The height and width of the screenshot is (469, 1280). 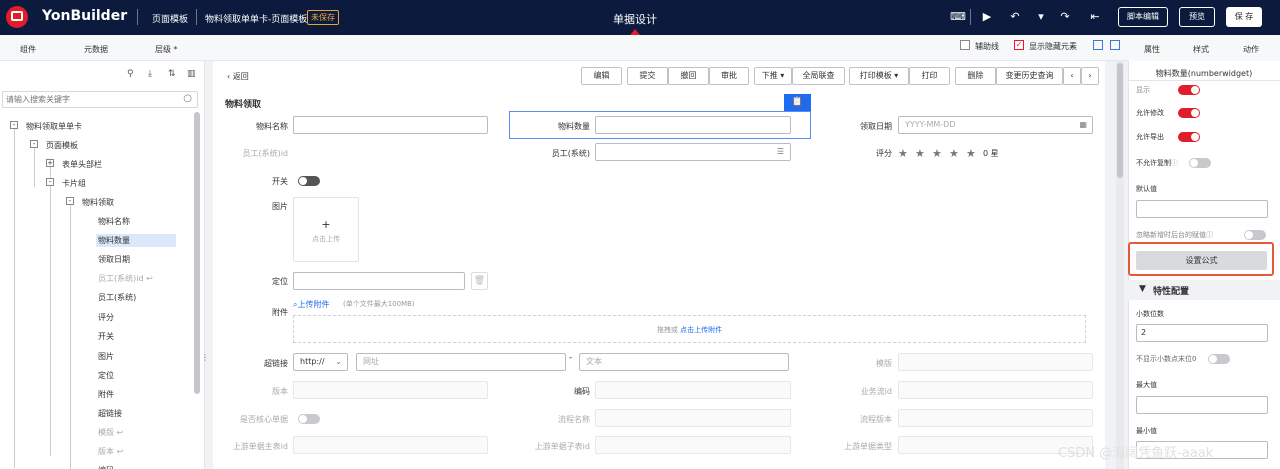 What do you see at coordinates (461, 362) in the screenshot?
I see `url-field: 网址` at bounding box center [461, 362].